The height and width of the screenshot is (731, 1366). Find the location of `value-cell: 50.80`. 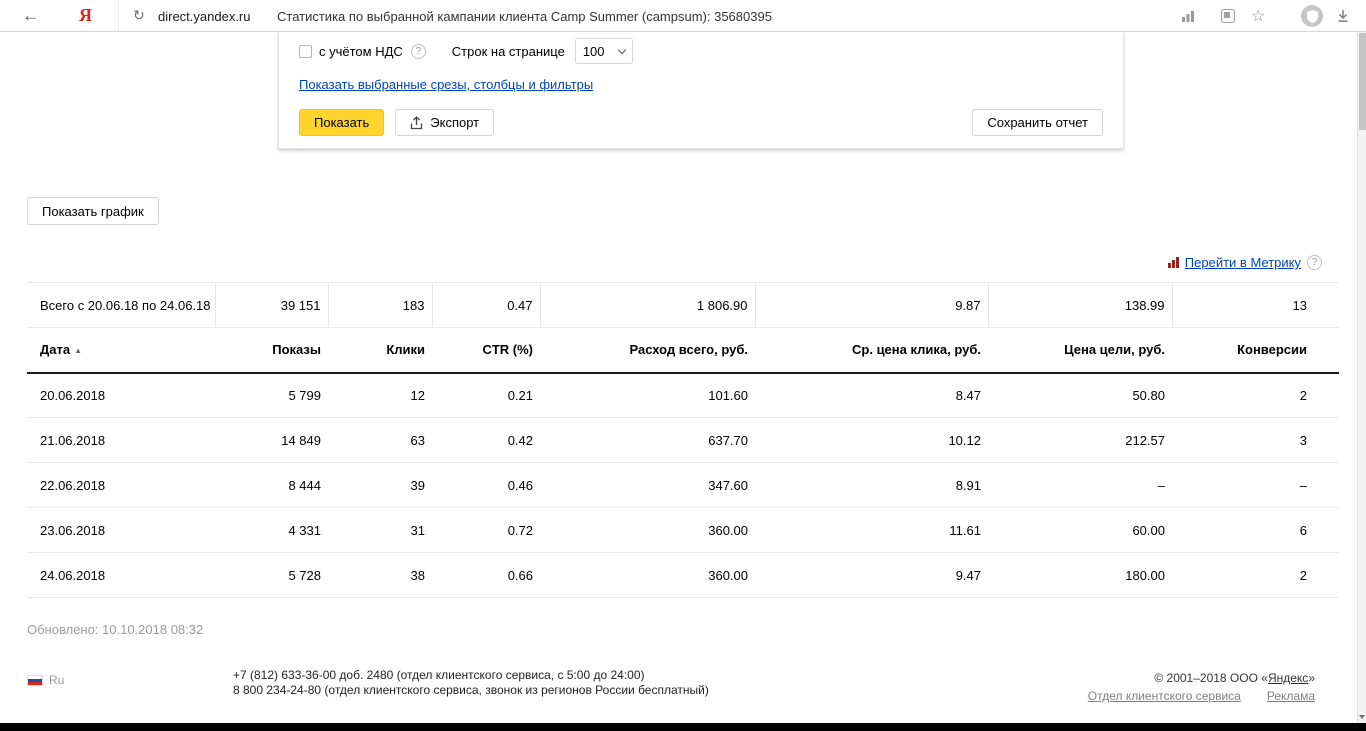

value-cell: 50.80 is located at coordinates (1080, 395).